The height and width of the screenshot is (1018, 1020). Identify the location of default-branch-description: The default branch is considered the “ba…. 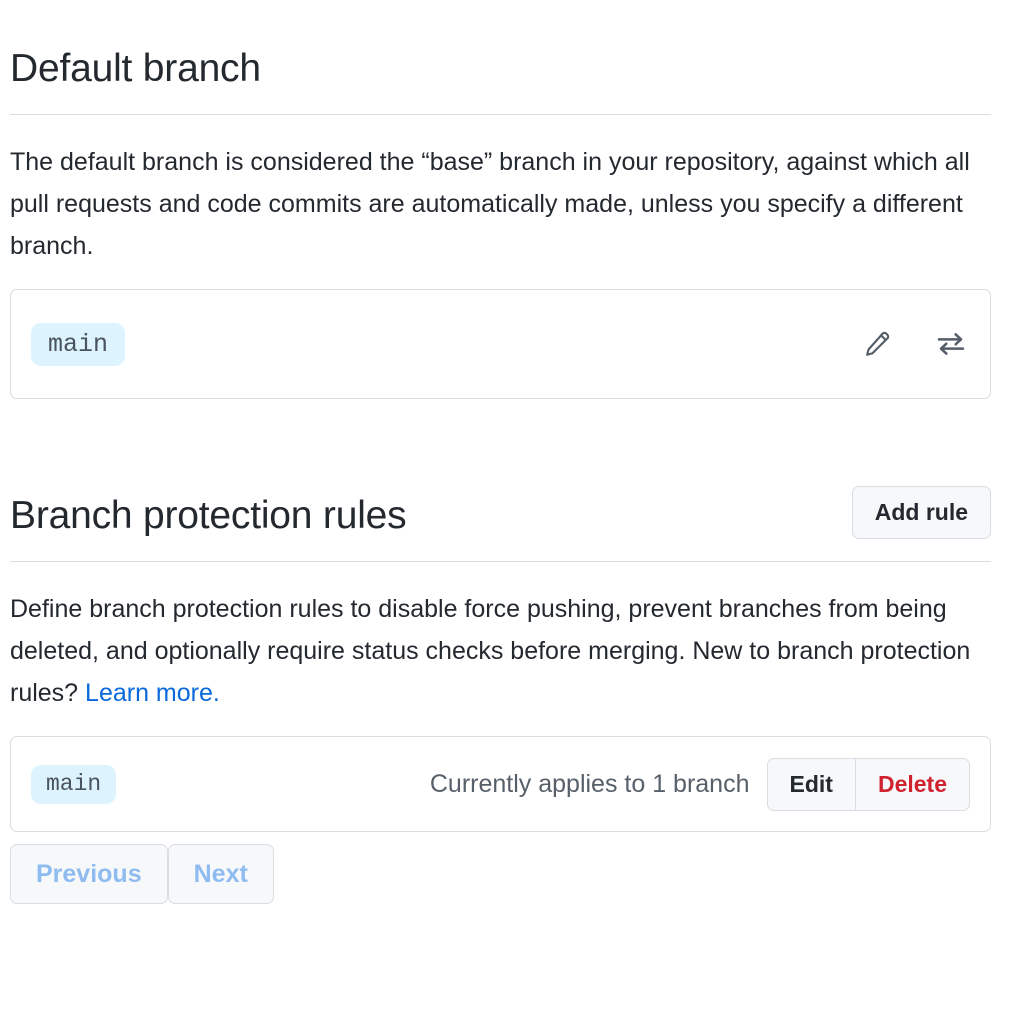
(490, 204).